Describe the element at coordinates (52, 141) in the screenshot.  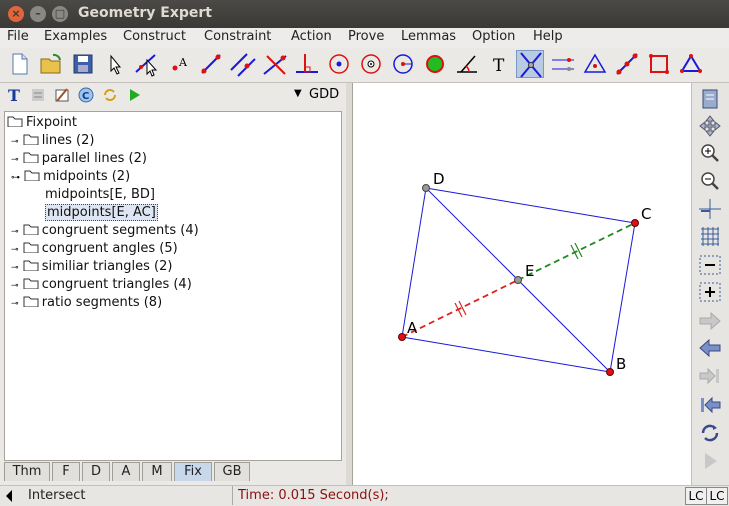
I see `tree-node: ⊸ lines (2)` at that location.